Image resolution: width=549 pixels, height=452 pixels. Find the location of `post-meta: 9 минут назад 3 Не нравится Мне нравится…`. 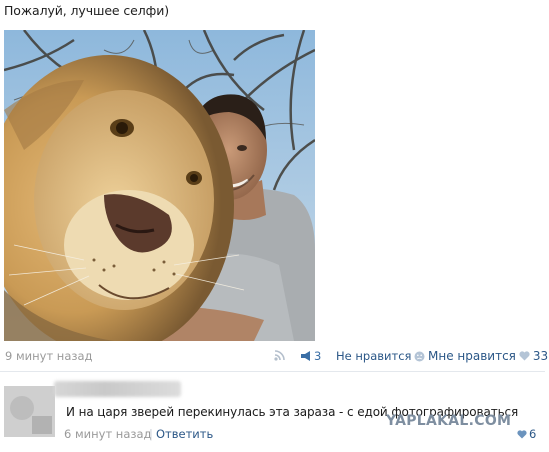

post-meta: 9 минут назад 3 Не нравится Мне нравится… is located at coordinates (274, 356).